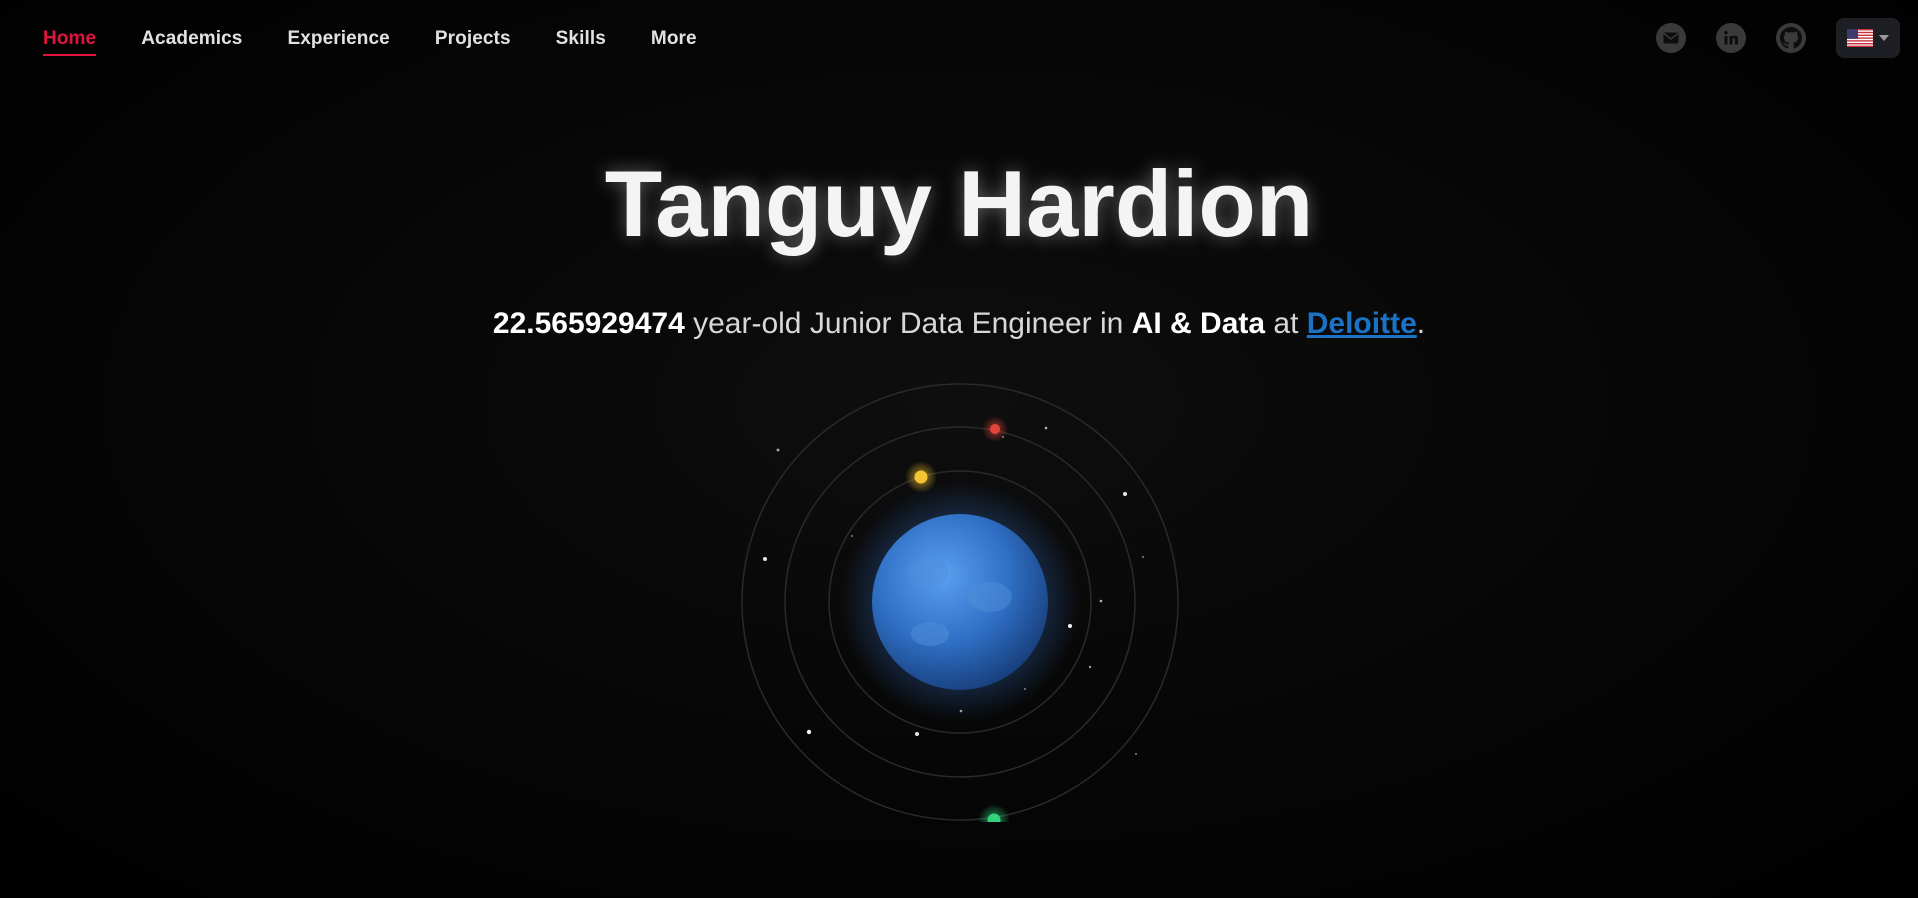 Image resolution: width=1918 pixels, height=898 pixels. Describe the element at coordinates (1791, 38) in the screenshot. I see `github-icon` at that location.